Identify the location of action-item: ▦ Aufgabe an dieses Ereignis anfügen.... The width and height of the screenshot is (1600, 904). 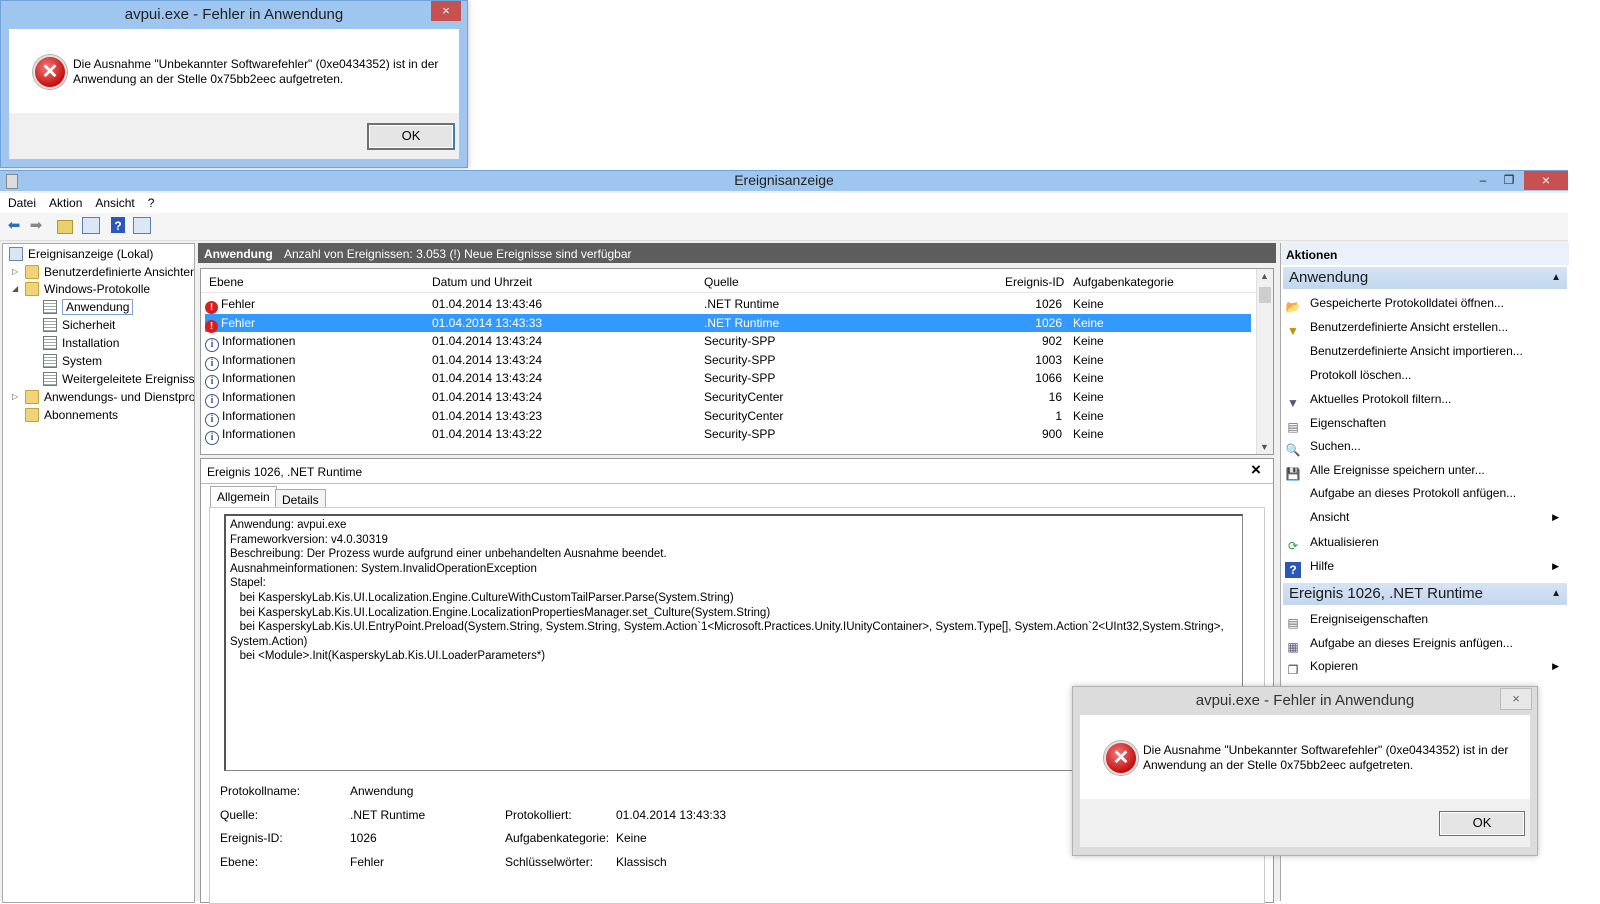
(1425, 643).